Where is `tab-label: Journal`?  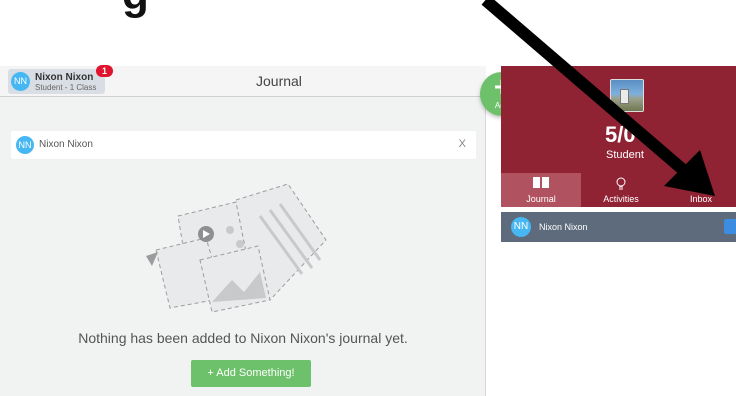 tab-label: Journal is located at coordinates (541, 199).